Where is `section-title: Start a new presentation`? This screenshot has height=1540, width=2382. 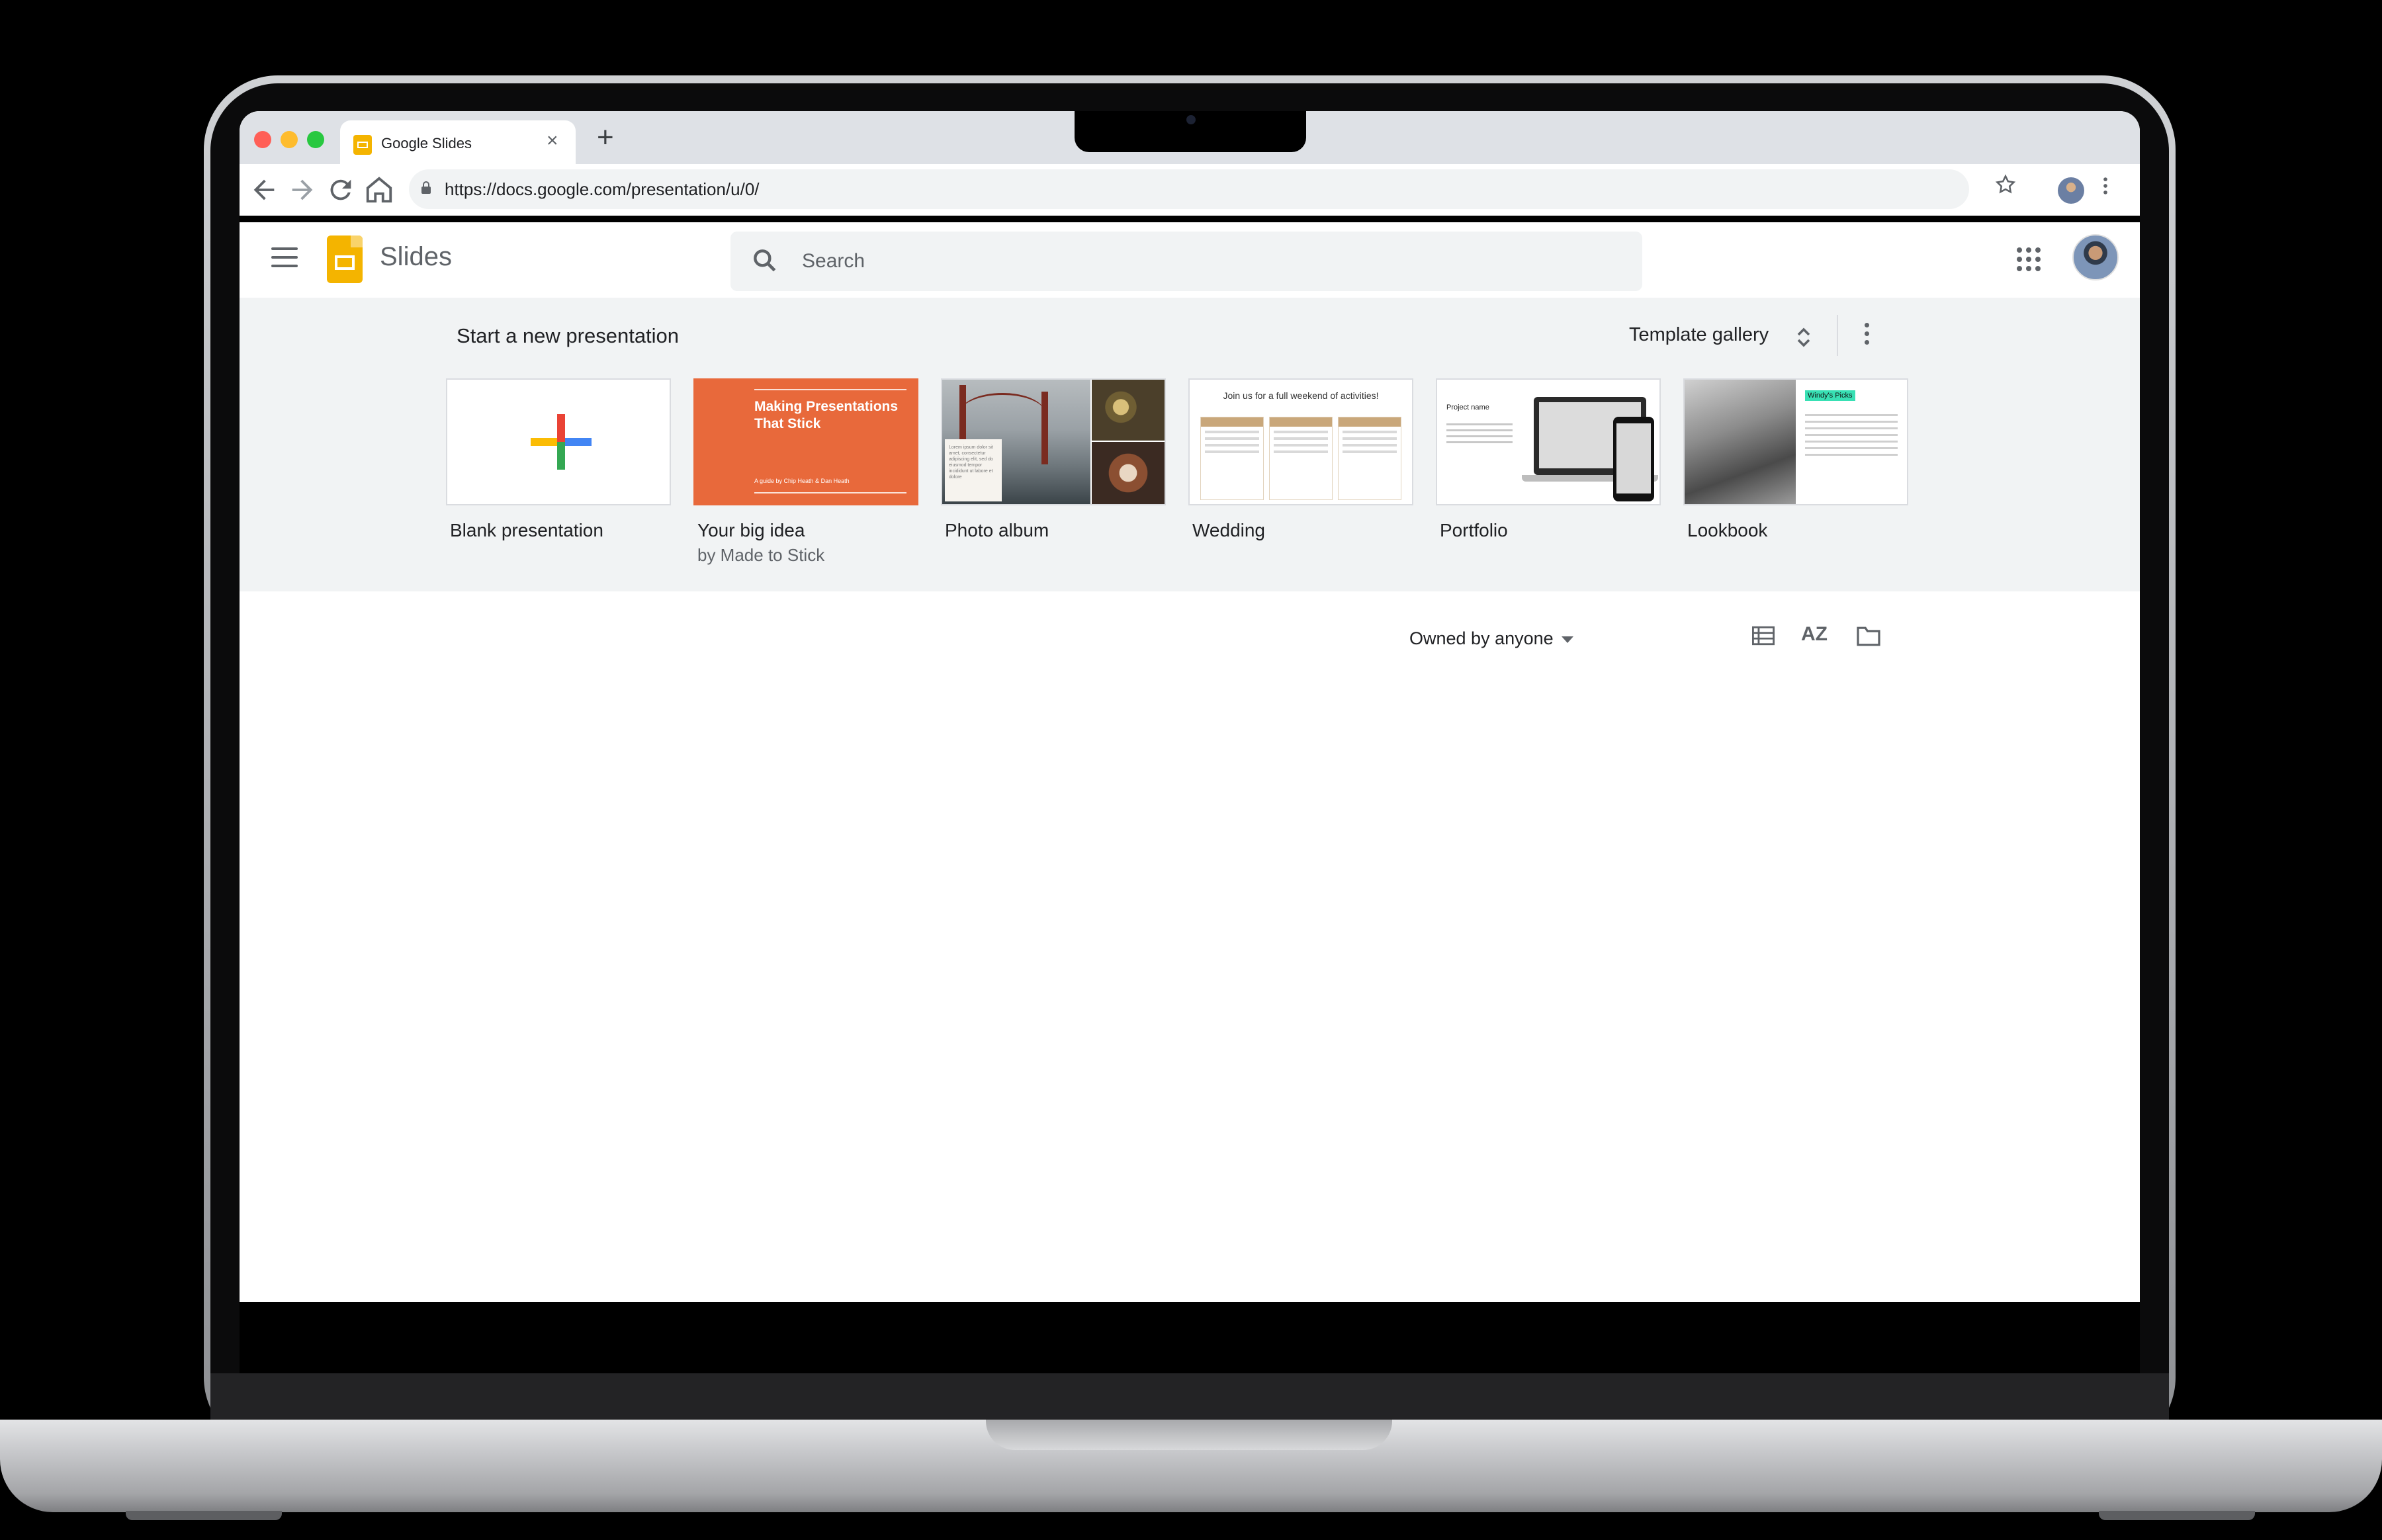
section-title: Start a new presentation is located at coordinates (568, 335).